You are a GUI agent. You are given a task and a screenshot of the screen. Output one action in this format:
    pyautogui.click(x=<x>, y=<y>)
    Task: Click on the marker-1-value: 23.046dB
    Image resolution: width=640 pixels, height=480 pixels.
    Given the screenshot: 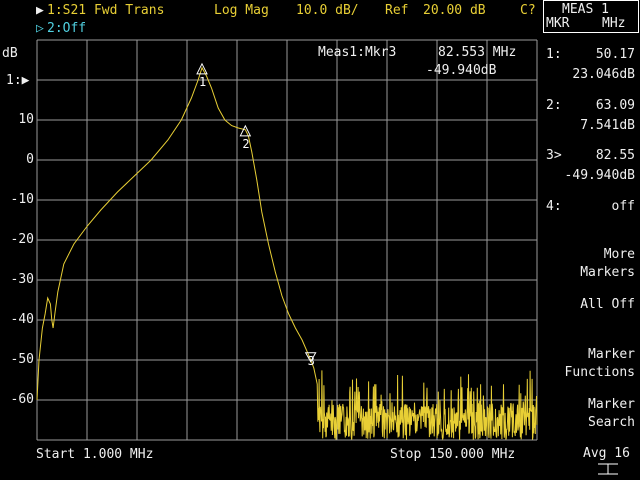 What is the action you would take?
    pyautogui.click(x=603, y=74)
    